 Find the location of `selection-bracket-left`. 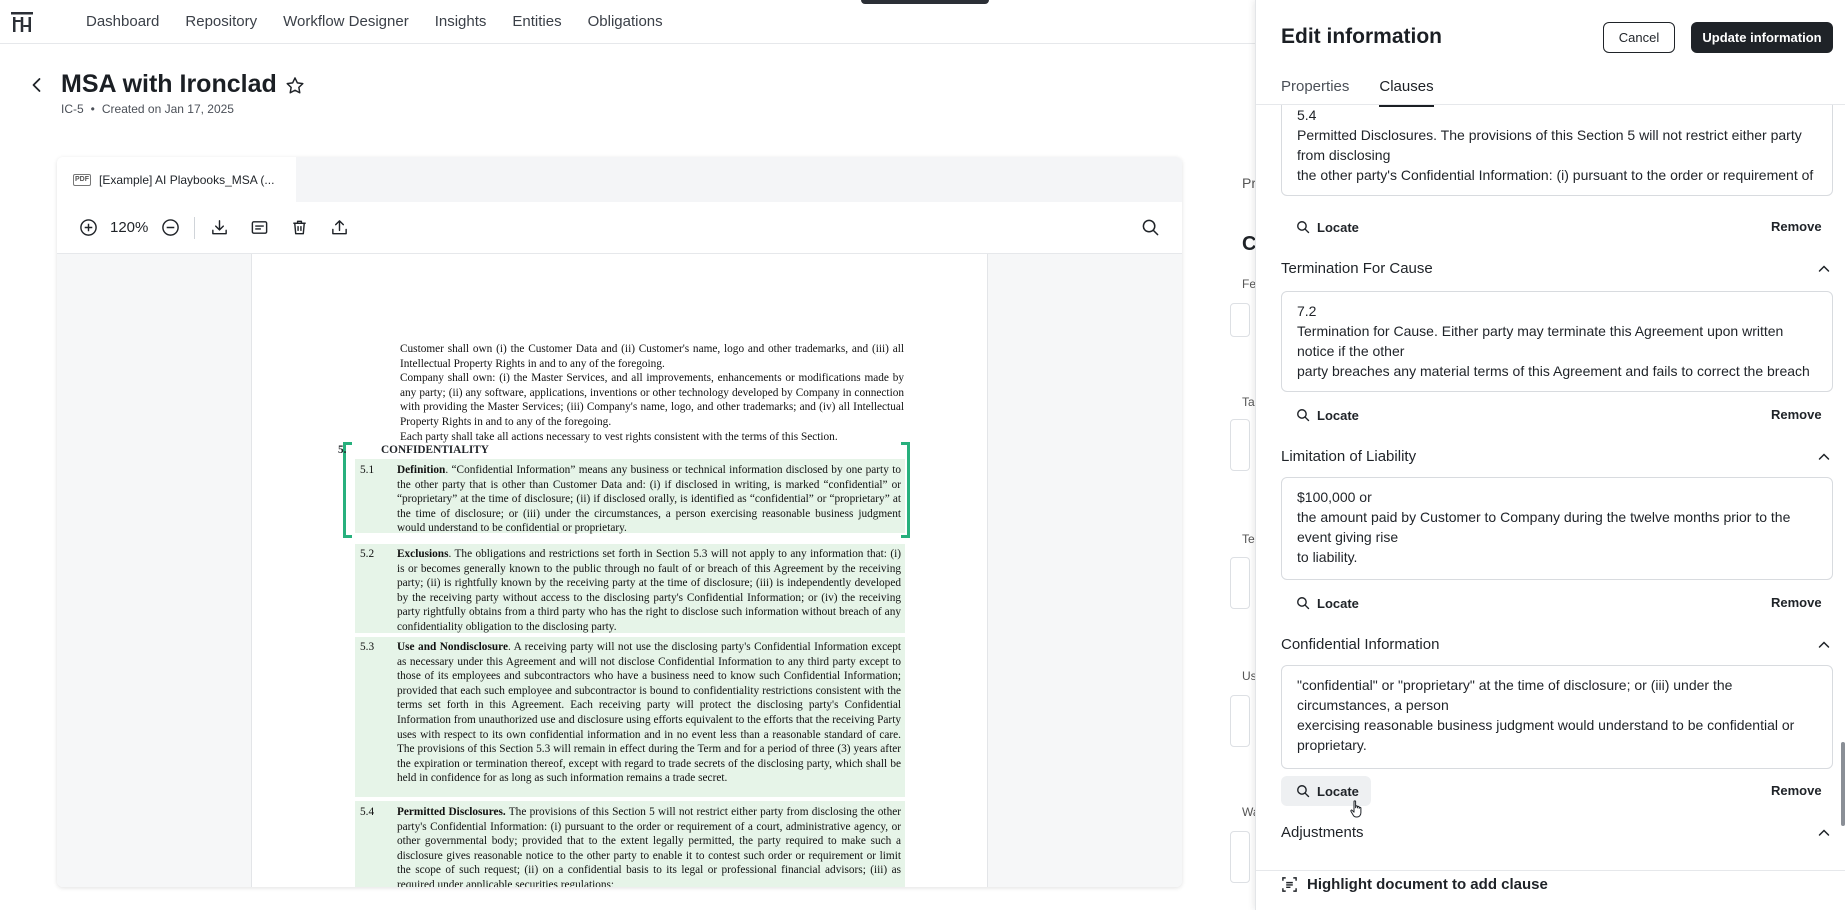

selection-bracket-left is located at coordinates (347, 490).